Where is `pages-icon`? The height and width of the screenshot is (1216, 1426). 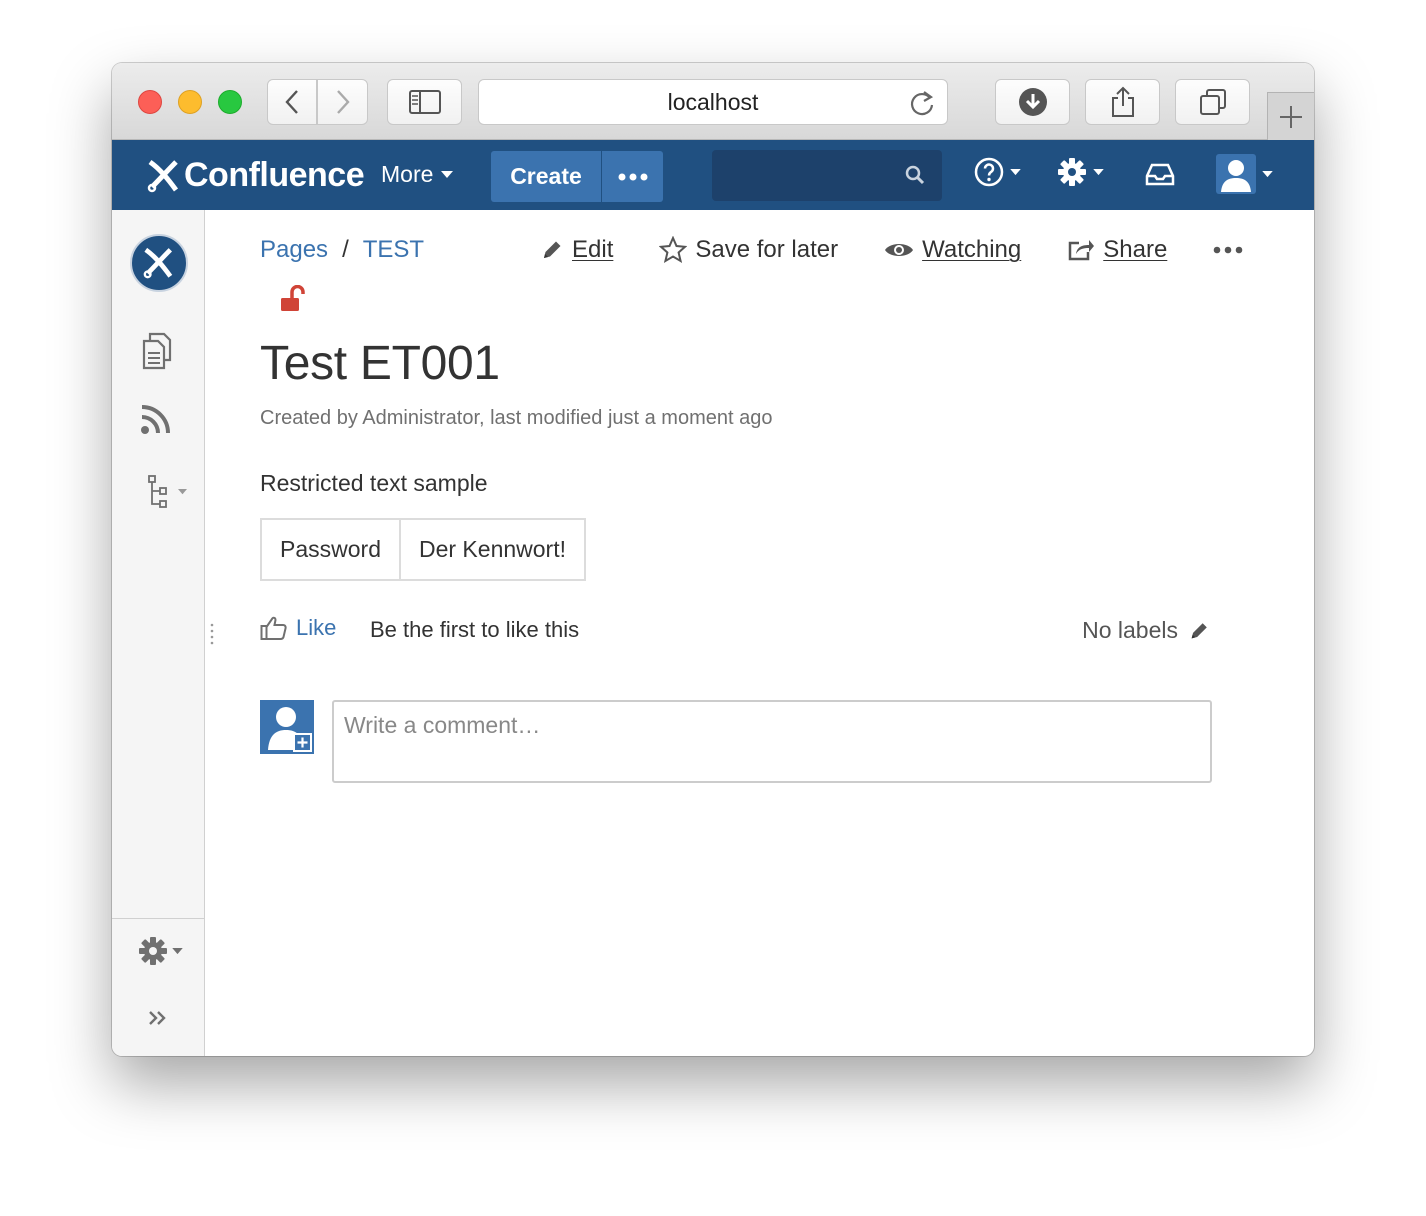
pages-icon is located at coordinates (157, 353).